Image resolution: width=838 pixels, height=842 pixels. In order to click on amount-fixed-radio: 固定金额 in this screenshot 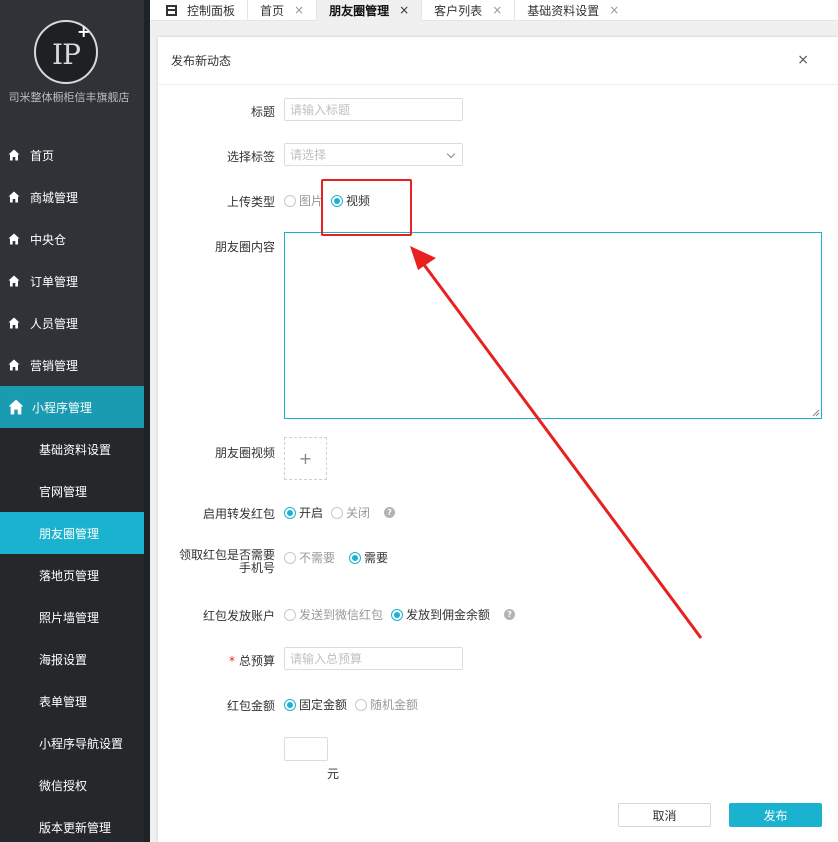, I will do `click(315, 704)`.